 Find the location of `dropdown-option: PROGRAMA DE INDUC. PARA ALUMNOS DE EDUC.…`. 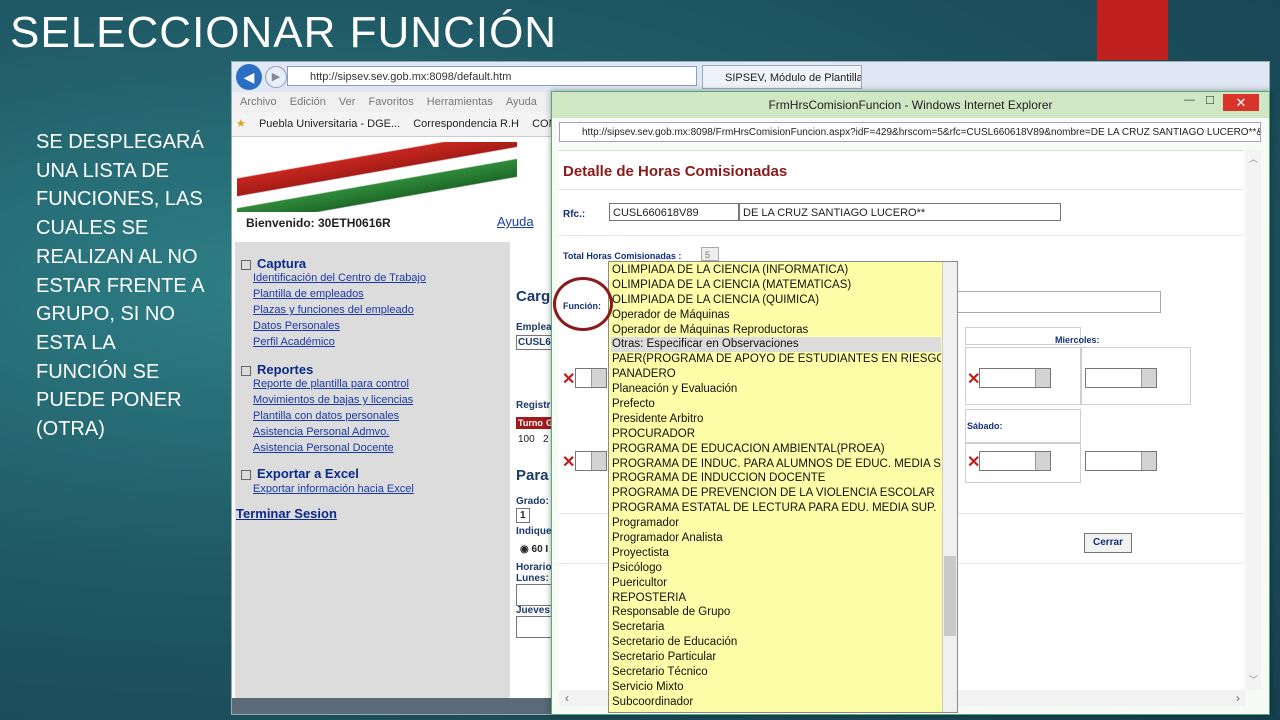

dropdown-option: PROGRAMA DE INDUC. PARA ALUMNOS DE EDUC.… is located at coordinates (776, 464).